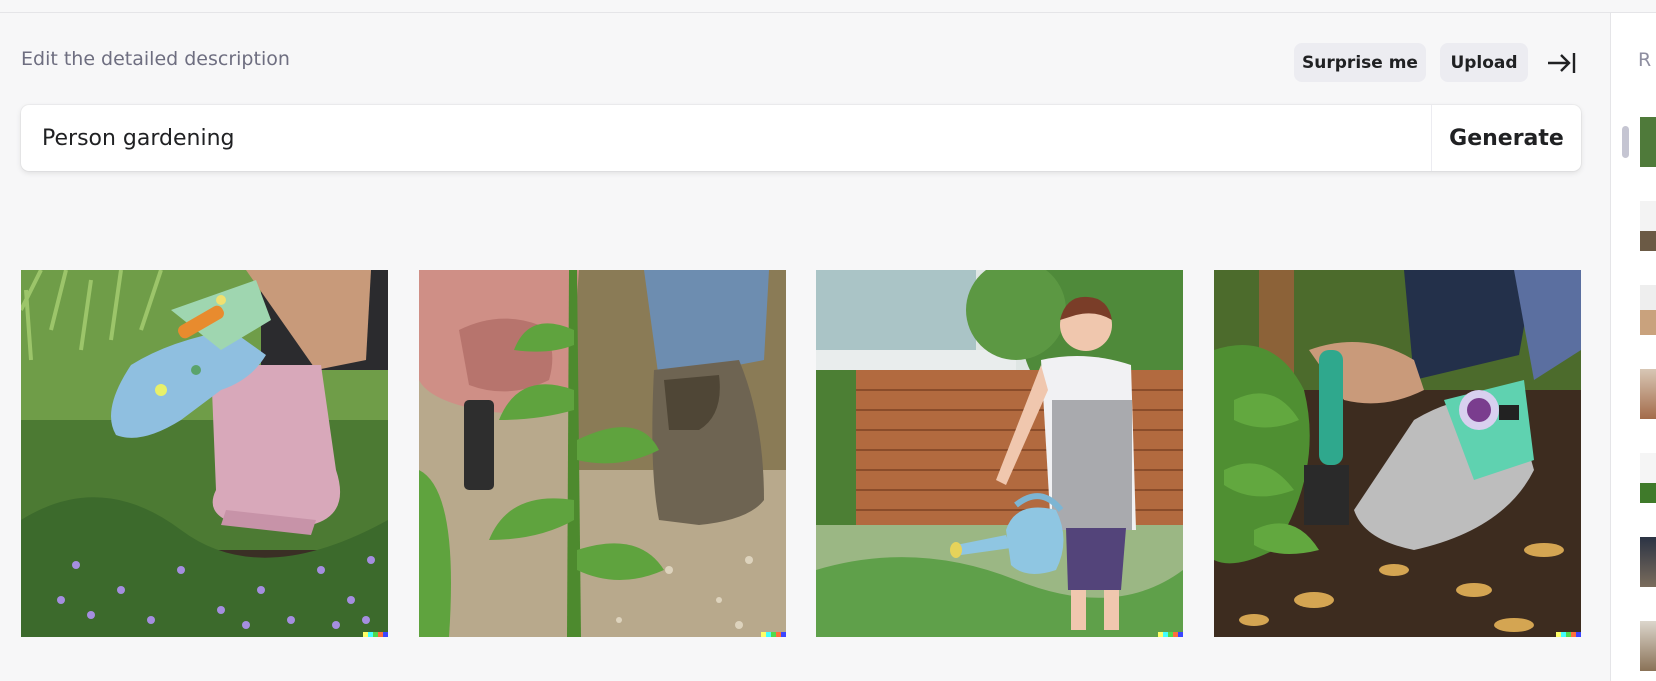 This screenshot has width=1656, height=681. Describe the element at coordinates (1360, 62) in the screenshot. I see `surprise-me-button: Surprise me` at that location.